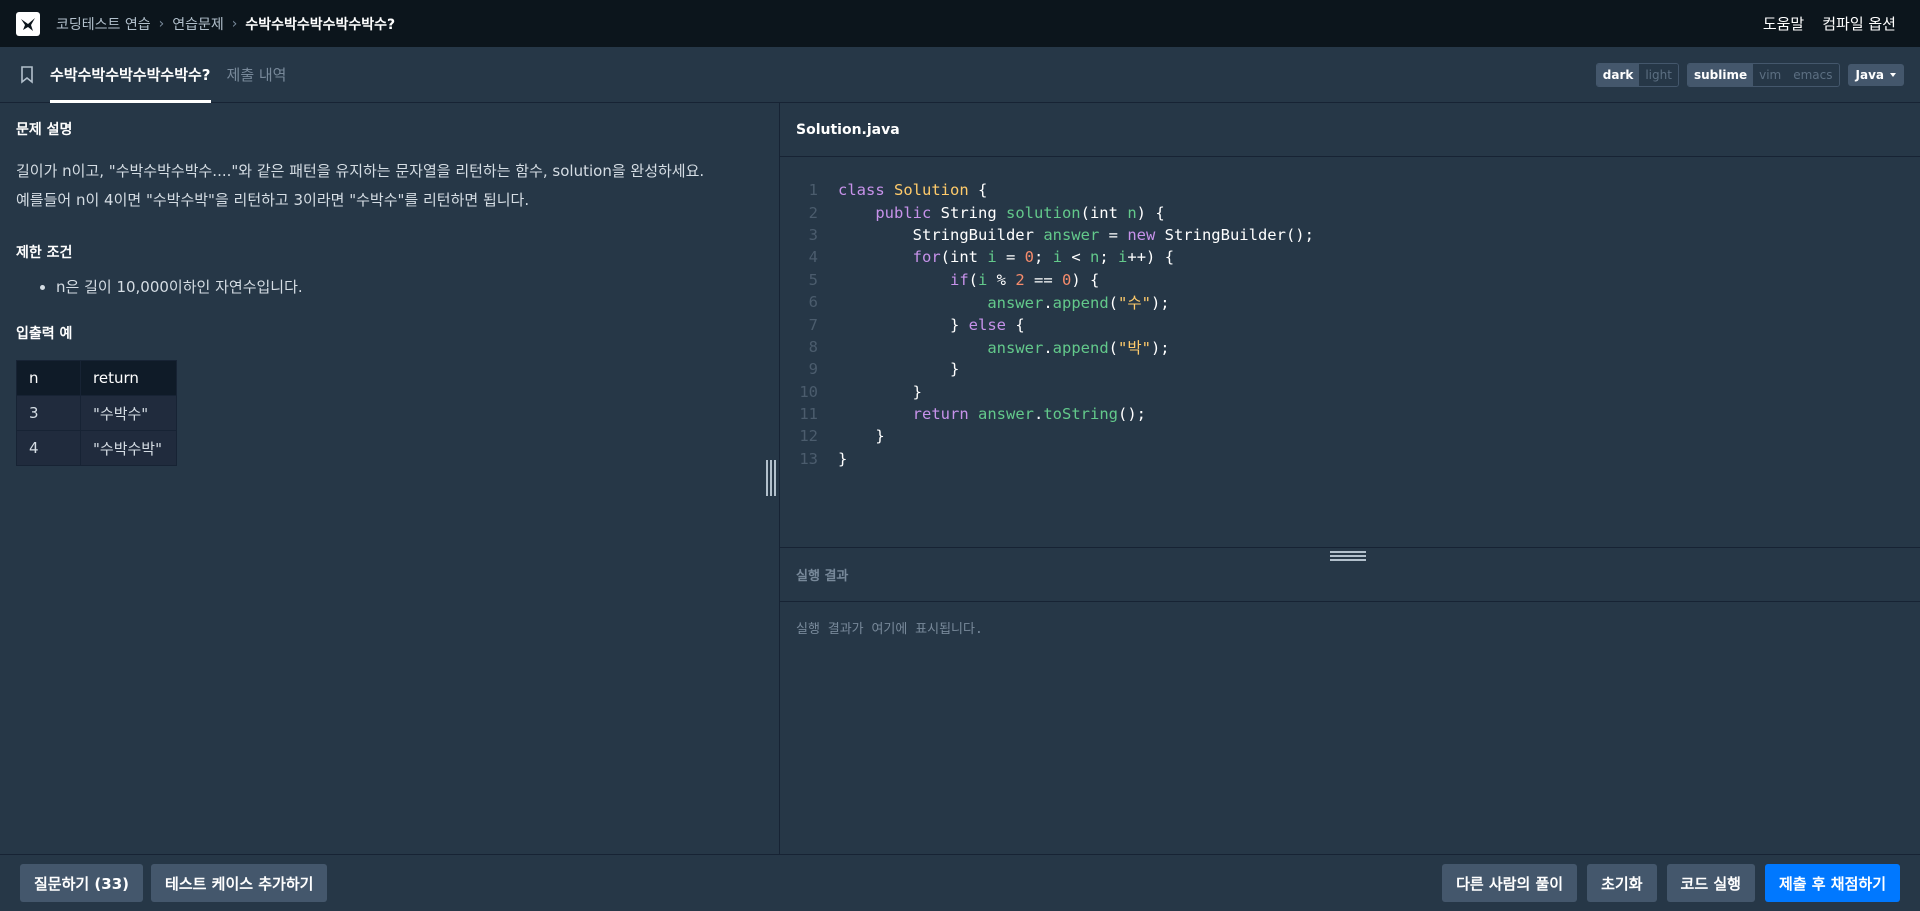  What do you see at coordinates (128, 413) in the screenshot?
I see `table-cell: "수박수"` at bounding box center [128, 413].